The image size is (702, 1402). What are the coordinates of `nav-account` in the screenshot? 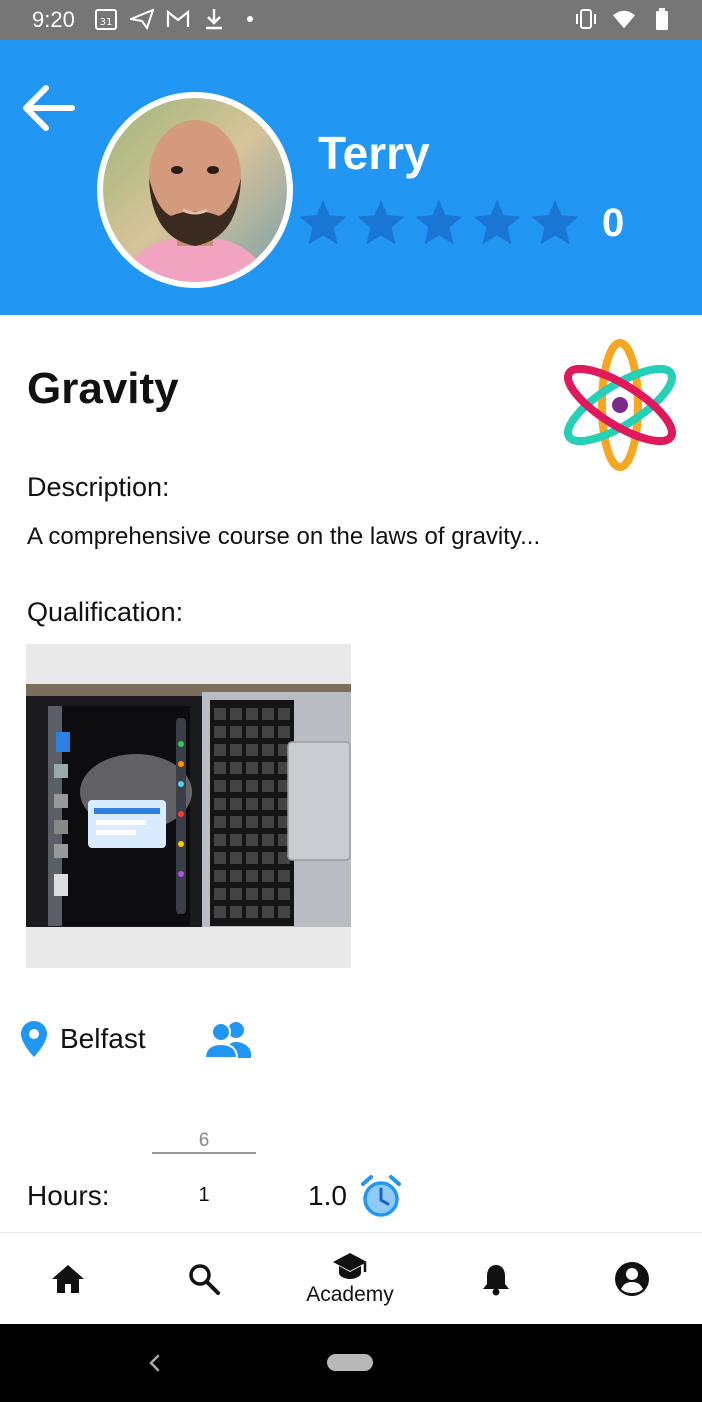 It's located at (632, 1279).